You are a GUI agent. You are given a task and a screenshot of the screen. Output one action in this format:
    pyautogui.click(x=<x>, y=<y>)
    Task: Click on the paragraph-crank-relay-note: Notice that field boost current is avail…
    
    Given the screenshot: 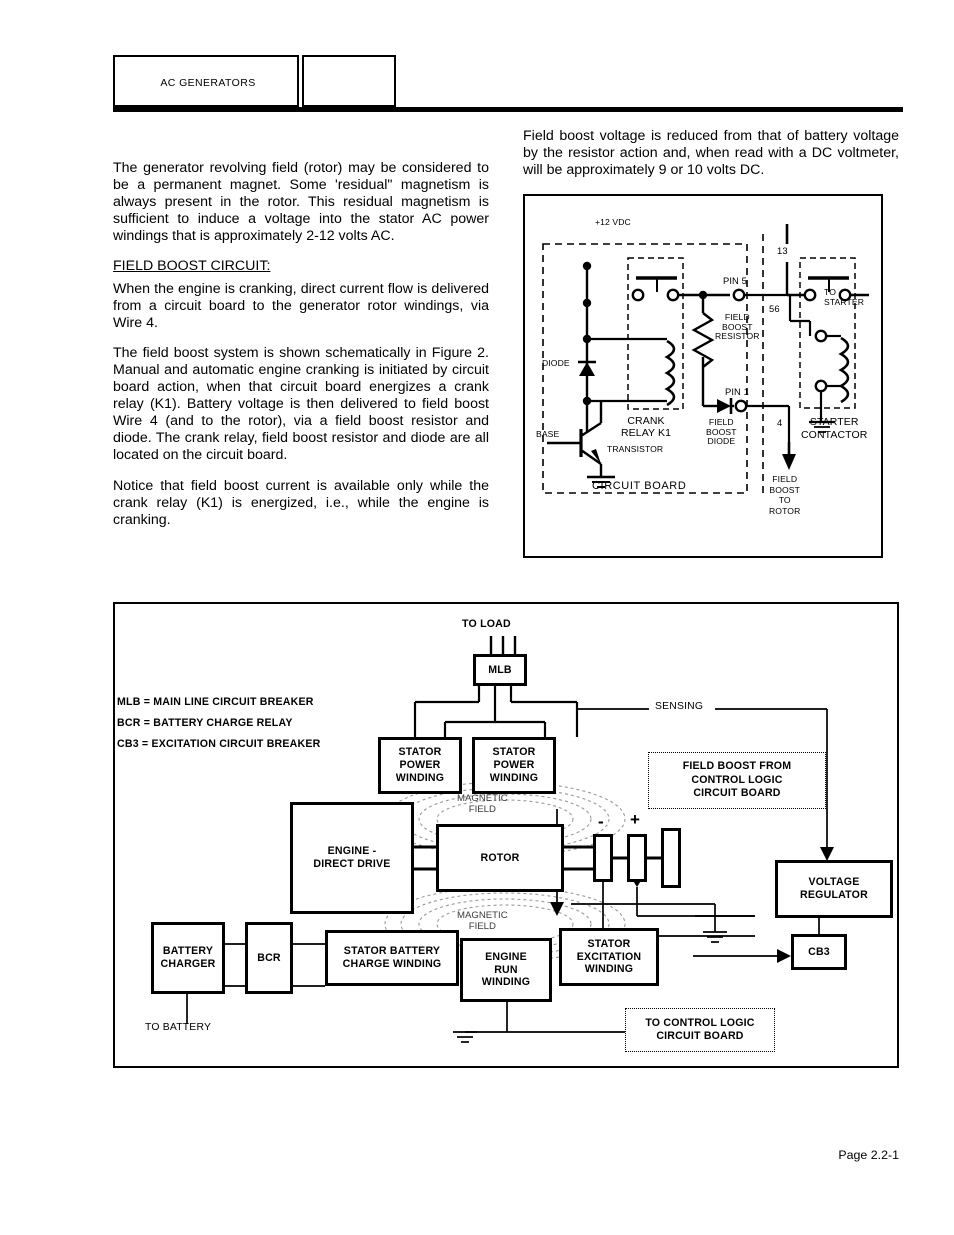 What is the action you would take?
    pyautogui.click(x=301, y=502)
    